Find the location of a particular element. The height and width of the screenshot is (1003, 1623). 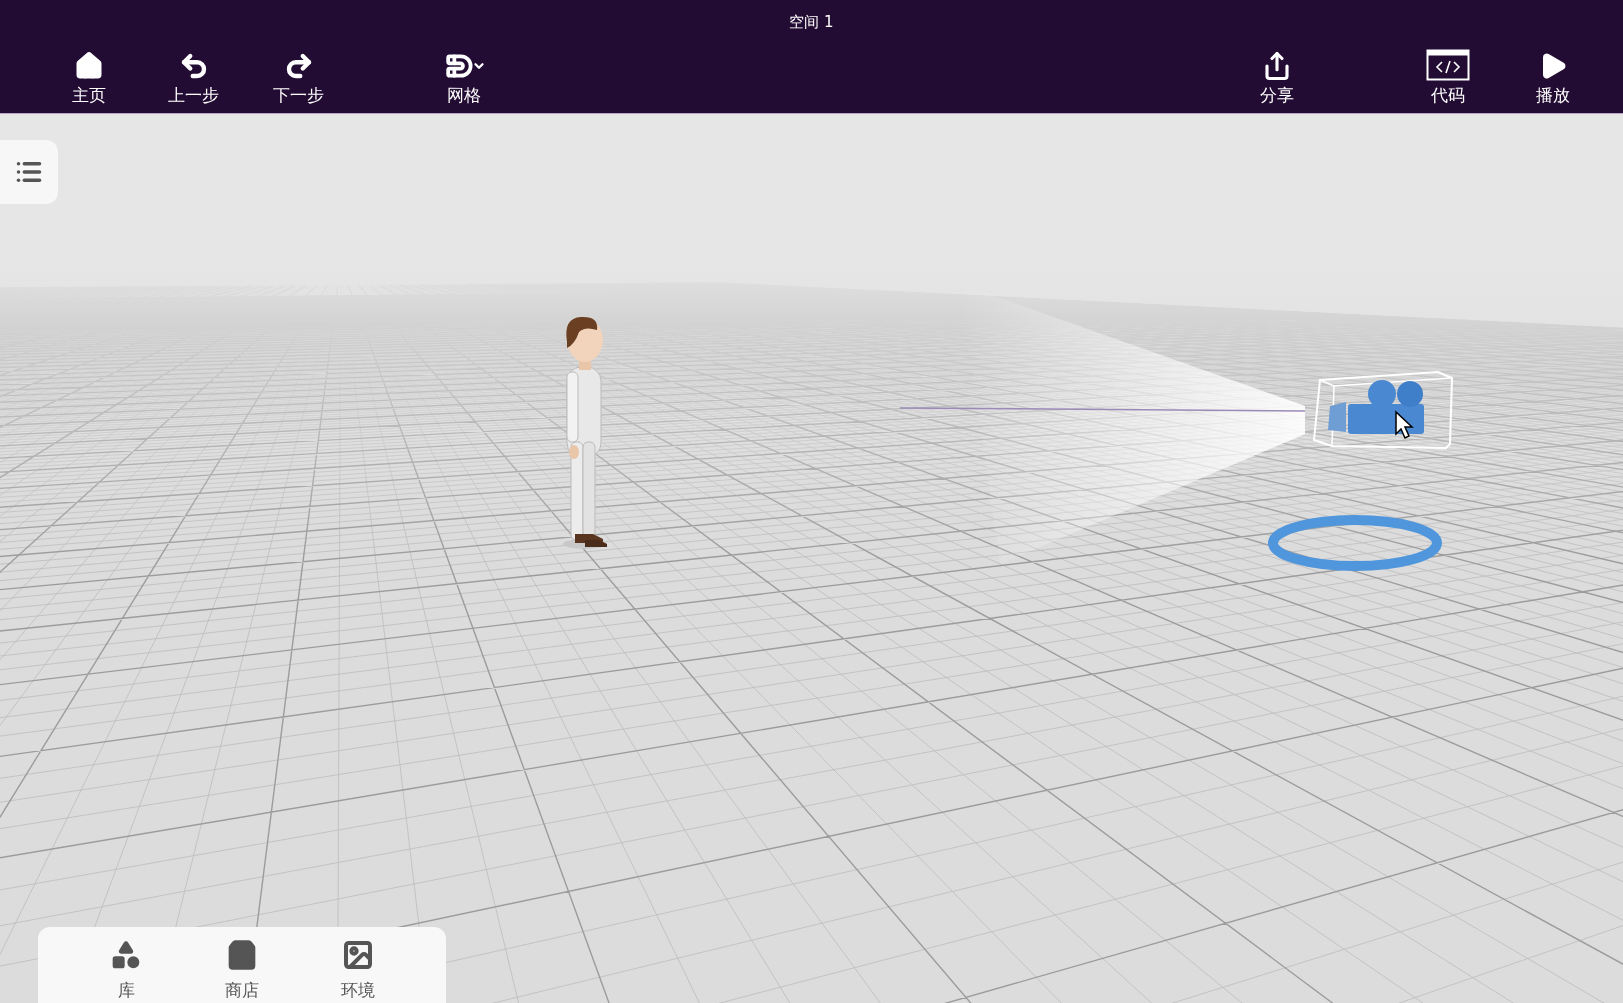

grid-button: 网格 is located at coordinates (464, 79).